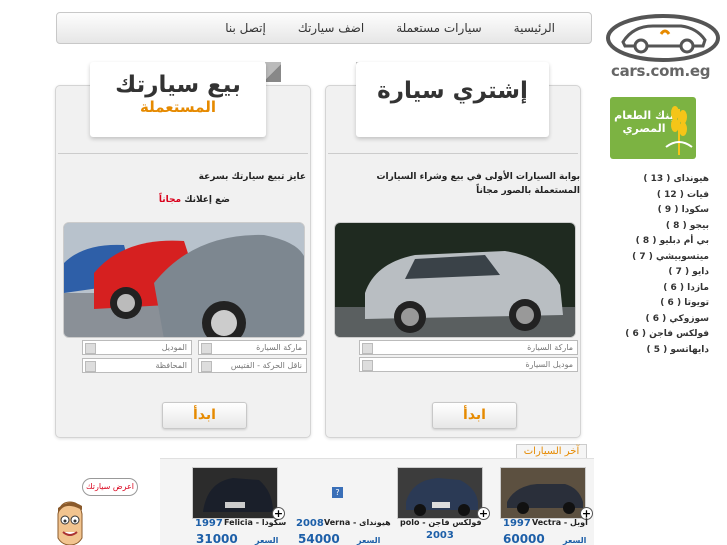 The width and height of the screenshot is (727, 545). Describe the element at coordinates (319, 538) in the screenshot. I see `latest-car-price: 54000` at that location.